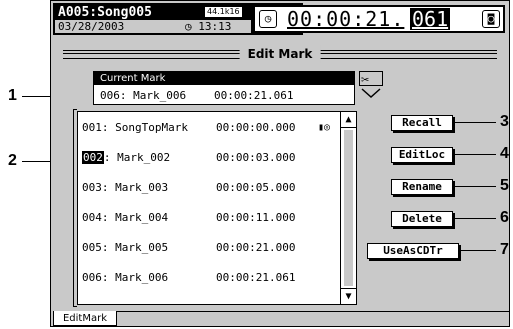  What do you see at coordinates (256, 247) in the screenshot?
I see `mark-time: 00:00:21.000` at bounding box center [256, 247].